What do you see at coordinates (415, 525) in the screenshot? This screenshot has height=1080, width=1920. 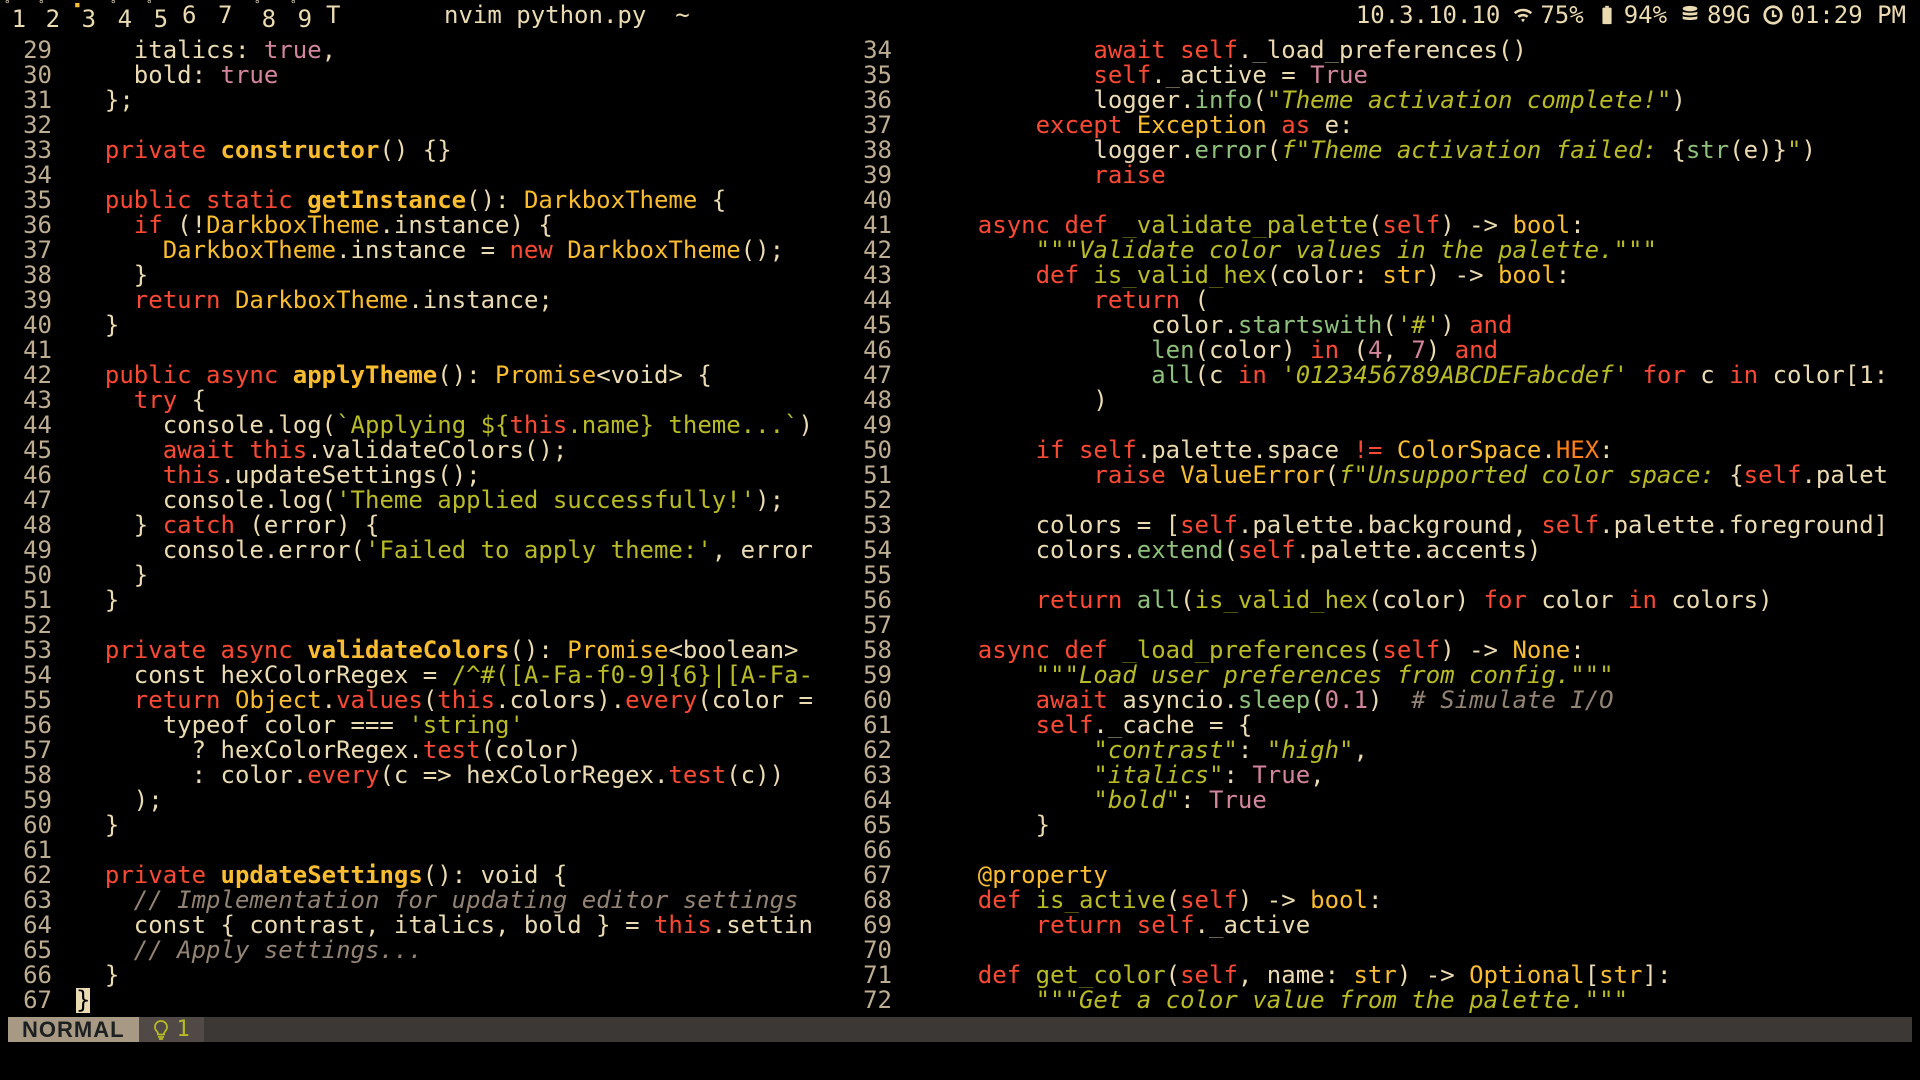 I see `code-line: 48 } catch (error) {` at bounding box center [415, 525].